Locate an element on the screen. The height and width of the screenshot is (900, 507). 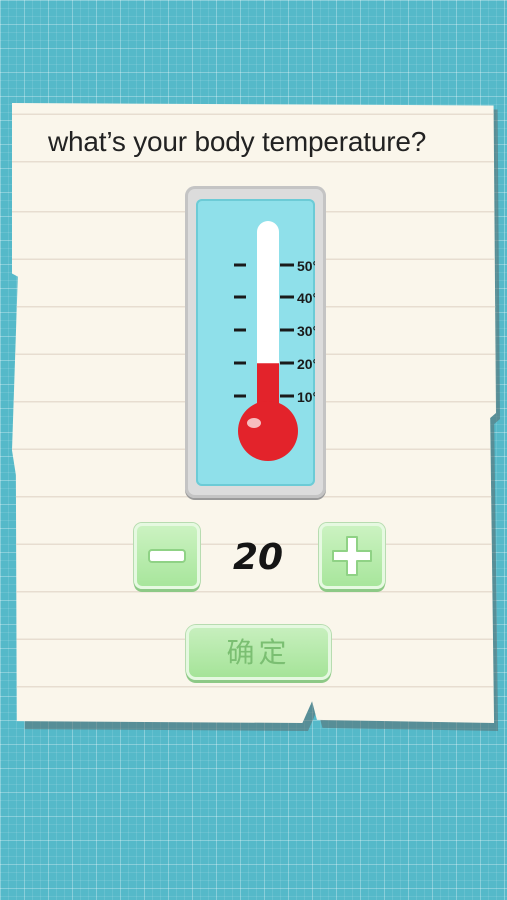
bulb-highlight is located at coordinates (254, 423).